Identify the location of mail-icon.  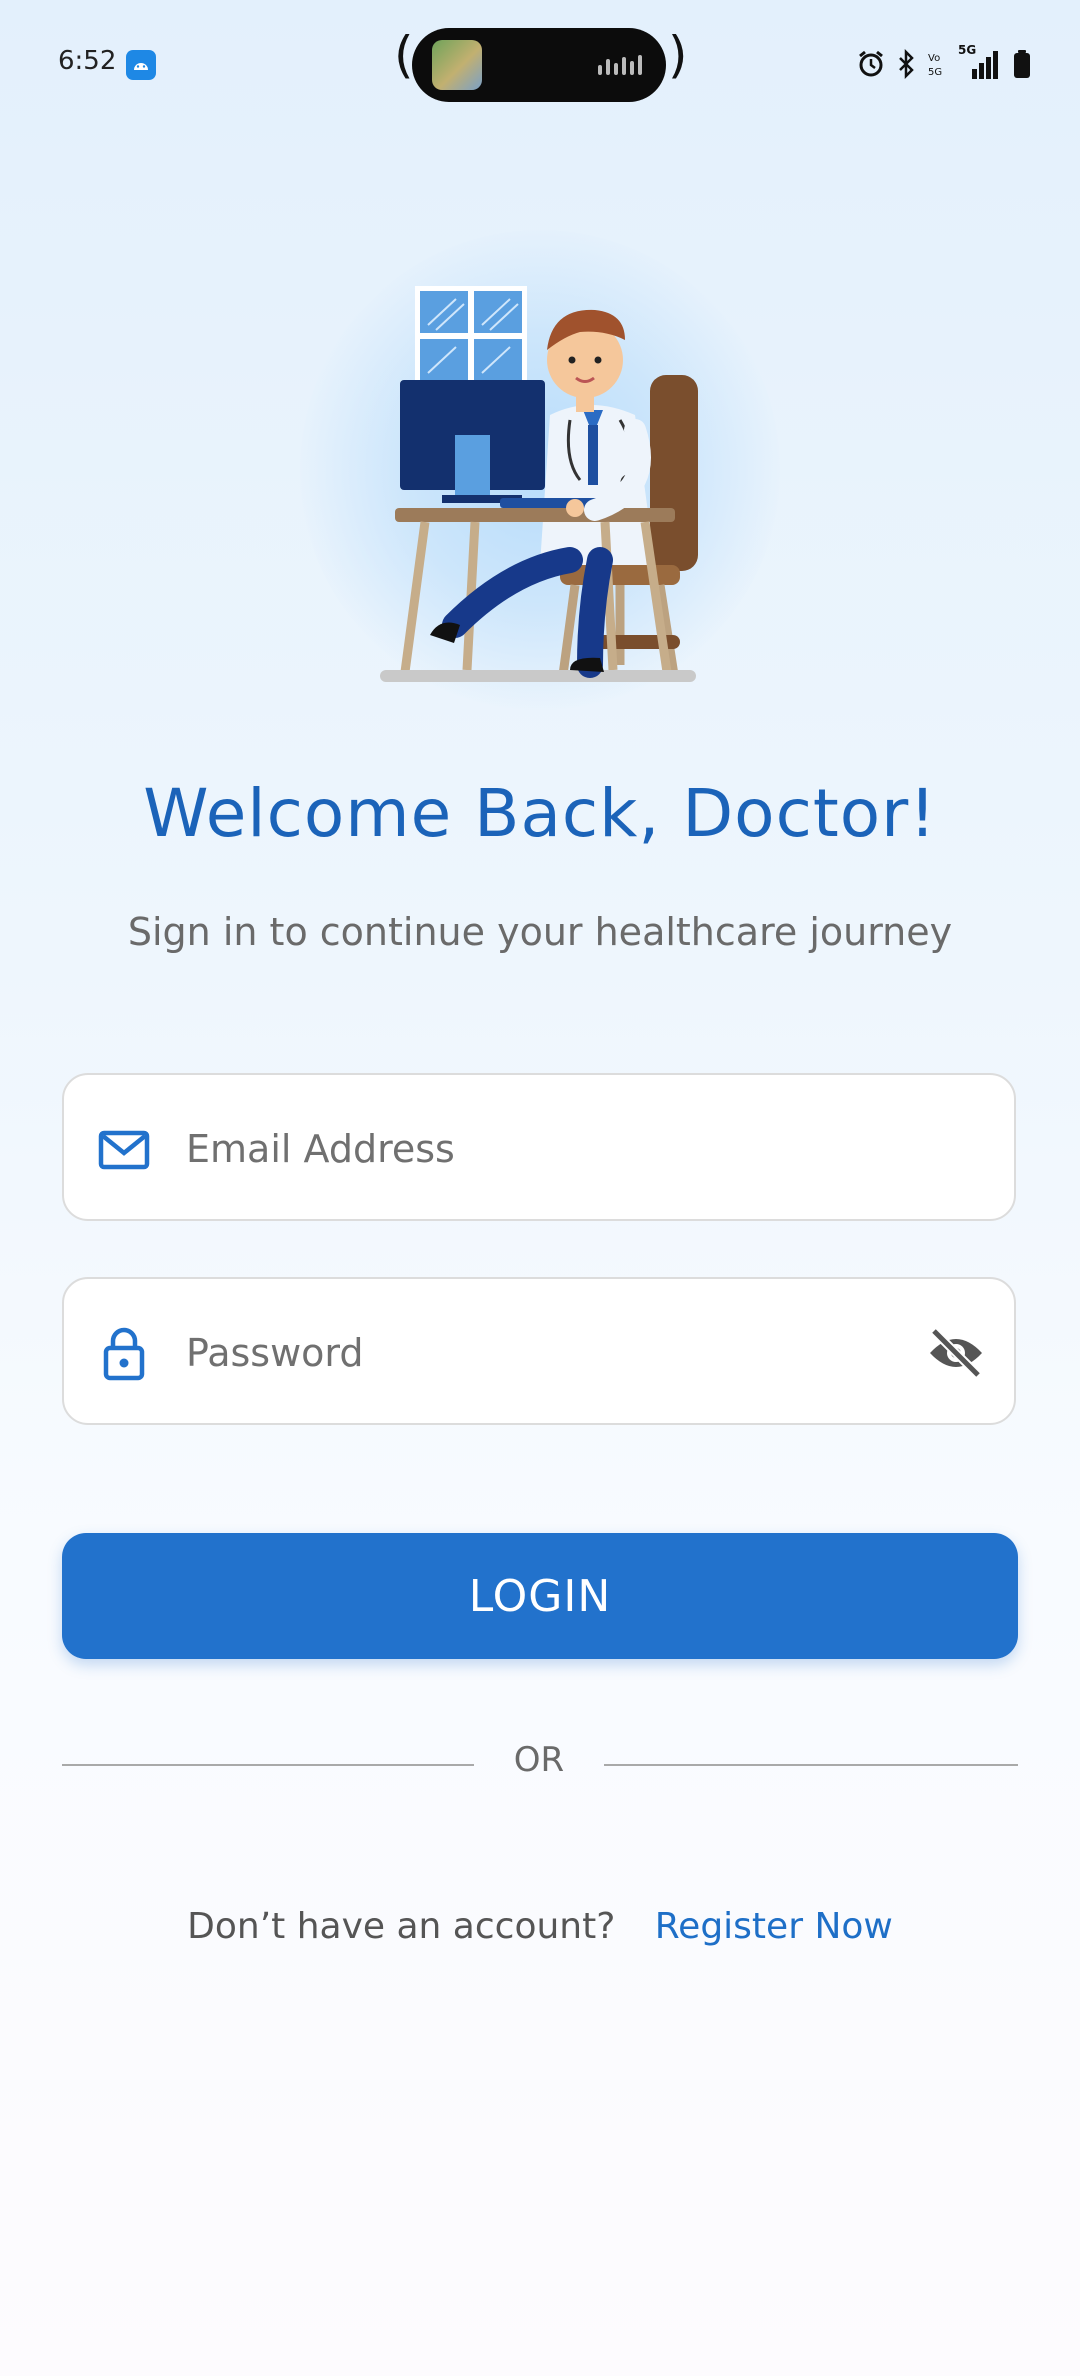
(124, 1150).